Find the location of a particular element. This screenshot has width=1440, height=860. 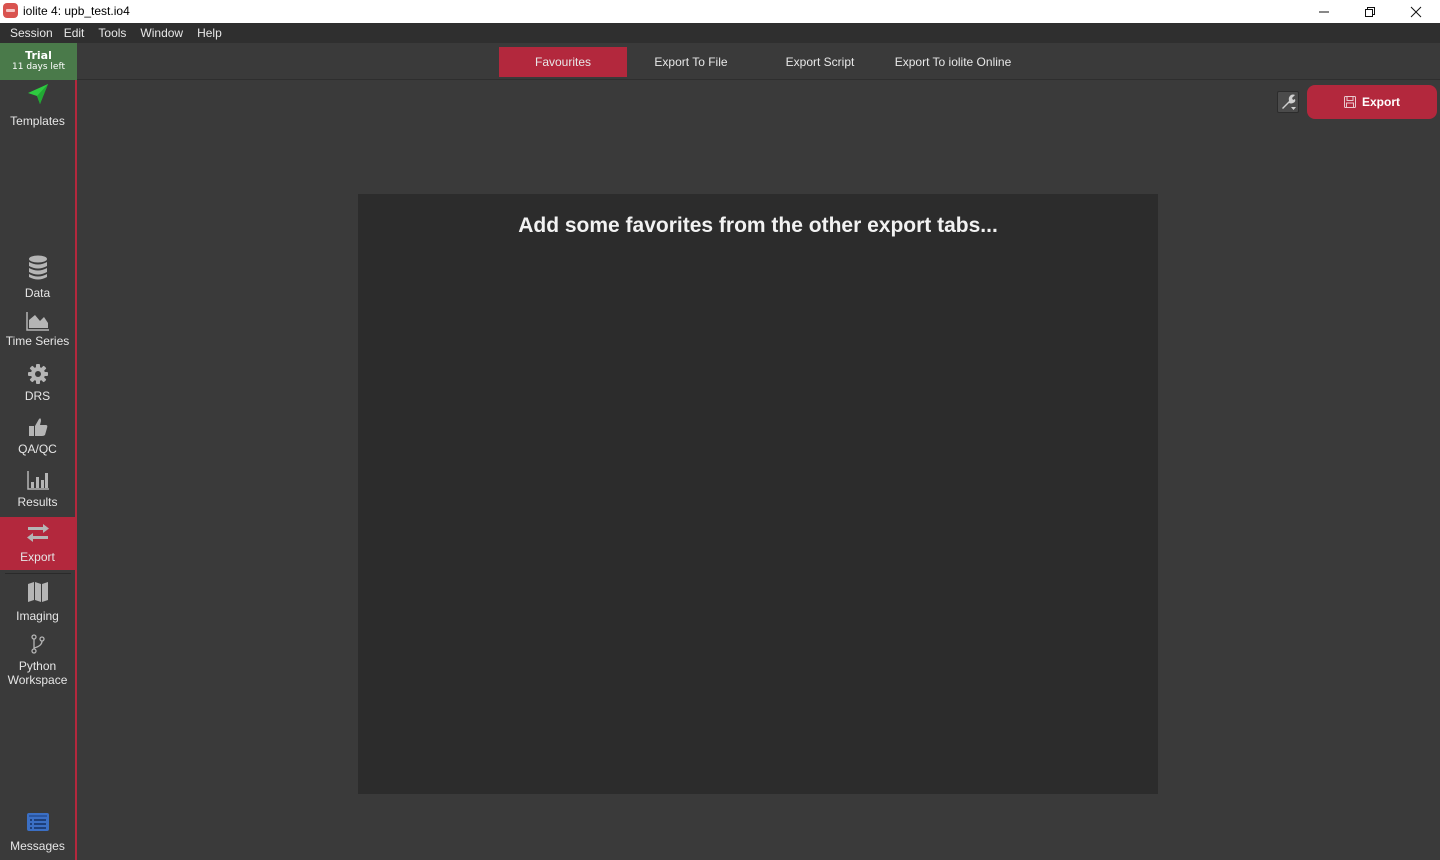

sidebar-label: Templates is located at coordinates (37, 121).